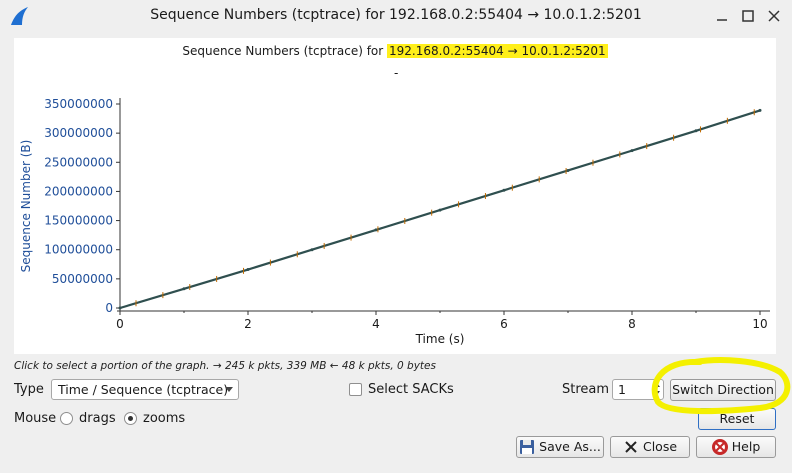 The height and width of the screenshot is (473, 792). What do you see at coordinates (97, 418) in the screenshot?
I see `drags-label: drags` at bounding box center [97, 418].